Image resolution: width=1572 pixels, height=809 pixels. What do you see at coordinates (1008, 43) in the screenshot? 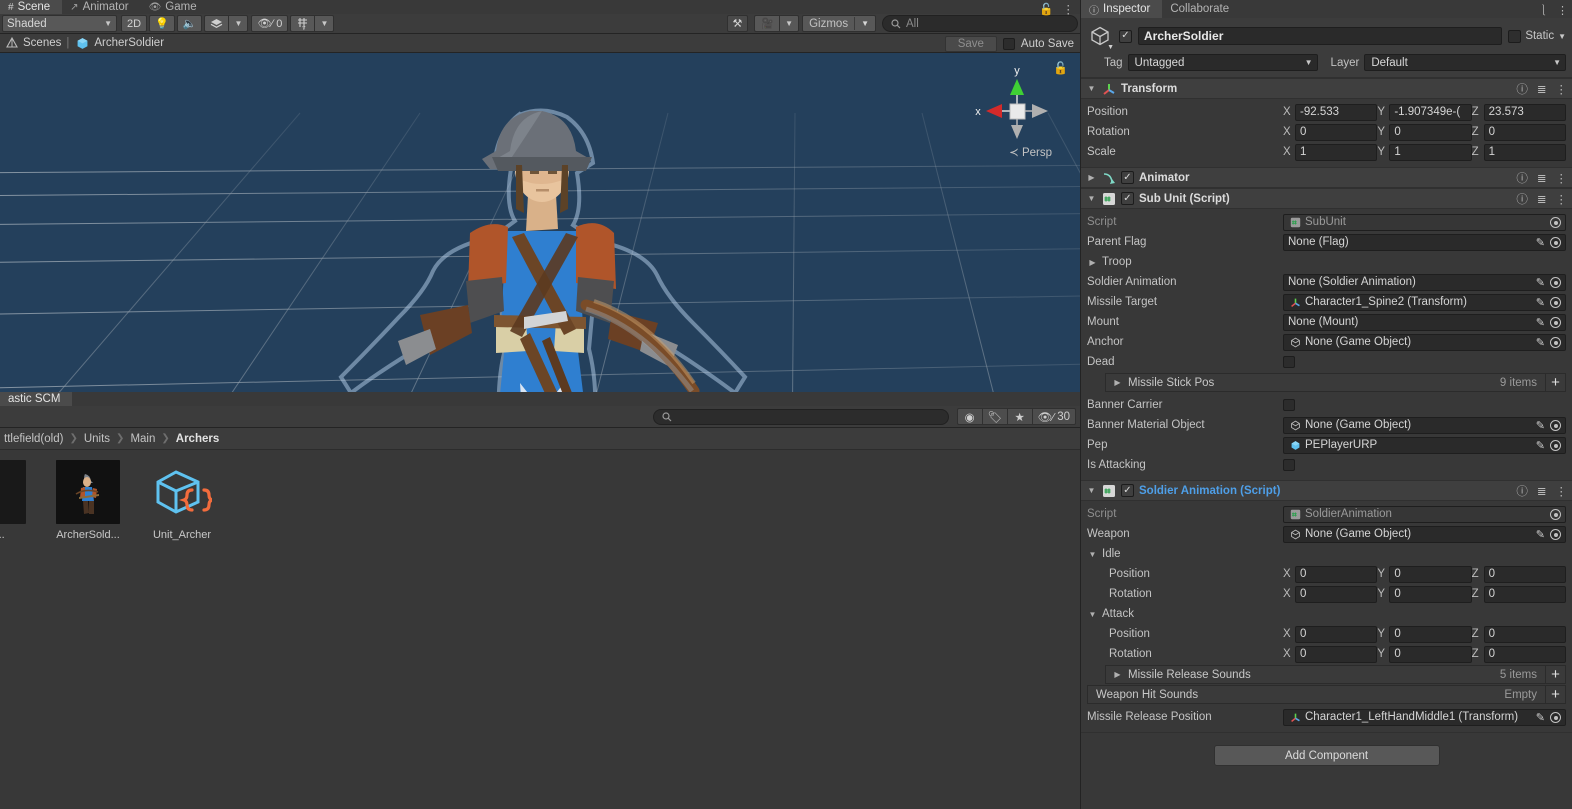
I see `auto-save-checkbox` at bounding box center [1008, 43].